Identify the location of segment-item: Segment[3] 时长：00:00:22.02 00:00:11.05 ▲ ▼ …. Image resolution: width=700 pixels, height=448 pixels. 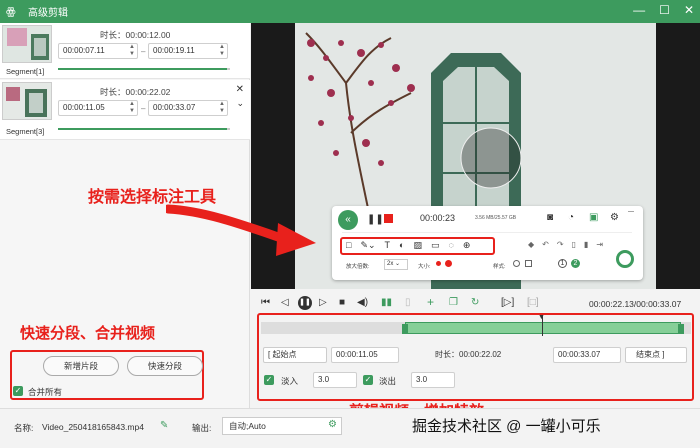
(125, 110).